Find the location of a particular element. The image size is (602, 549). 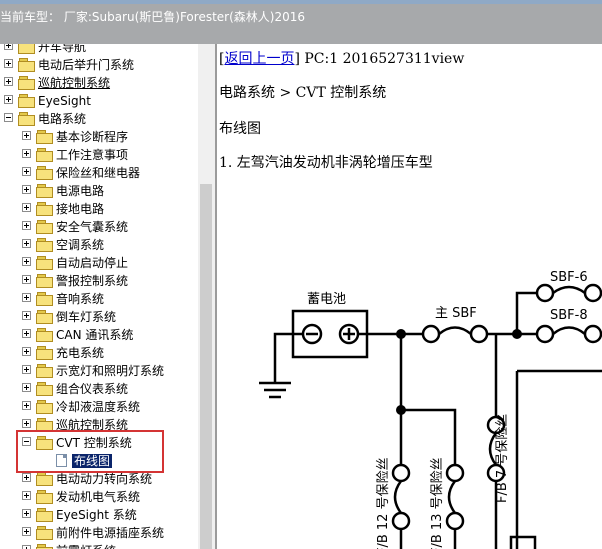

tree-item-label: 音响系统 is located at coordinates (80, 299).